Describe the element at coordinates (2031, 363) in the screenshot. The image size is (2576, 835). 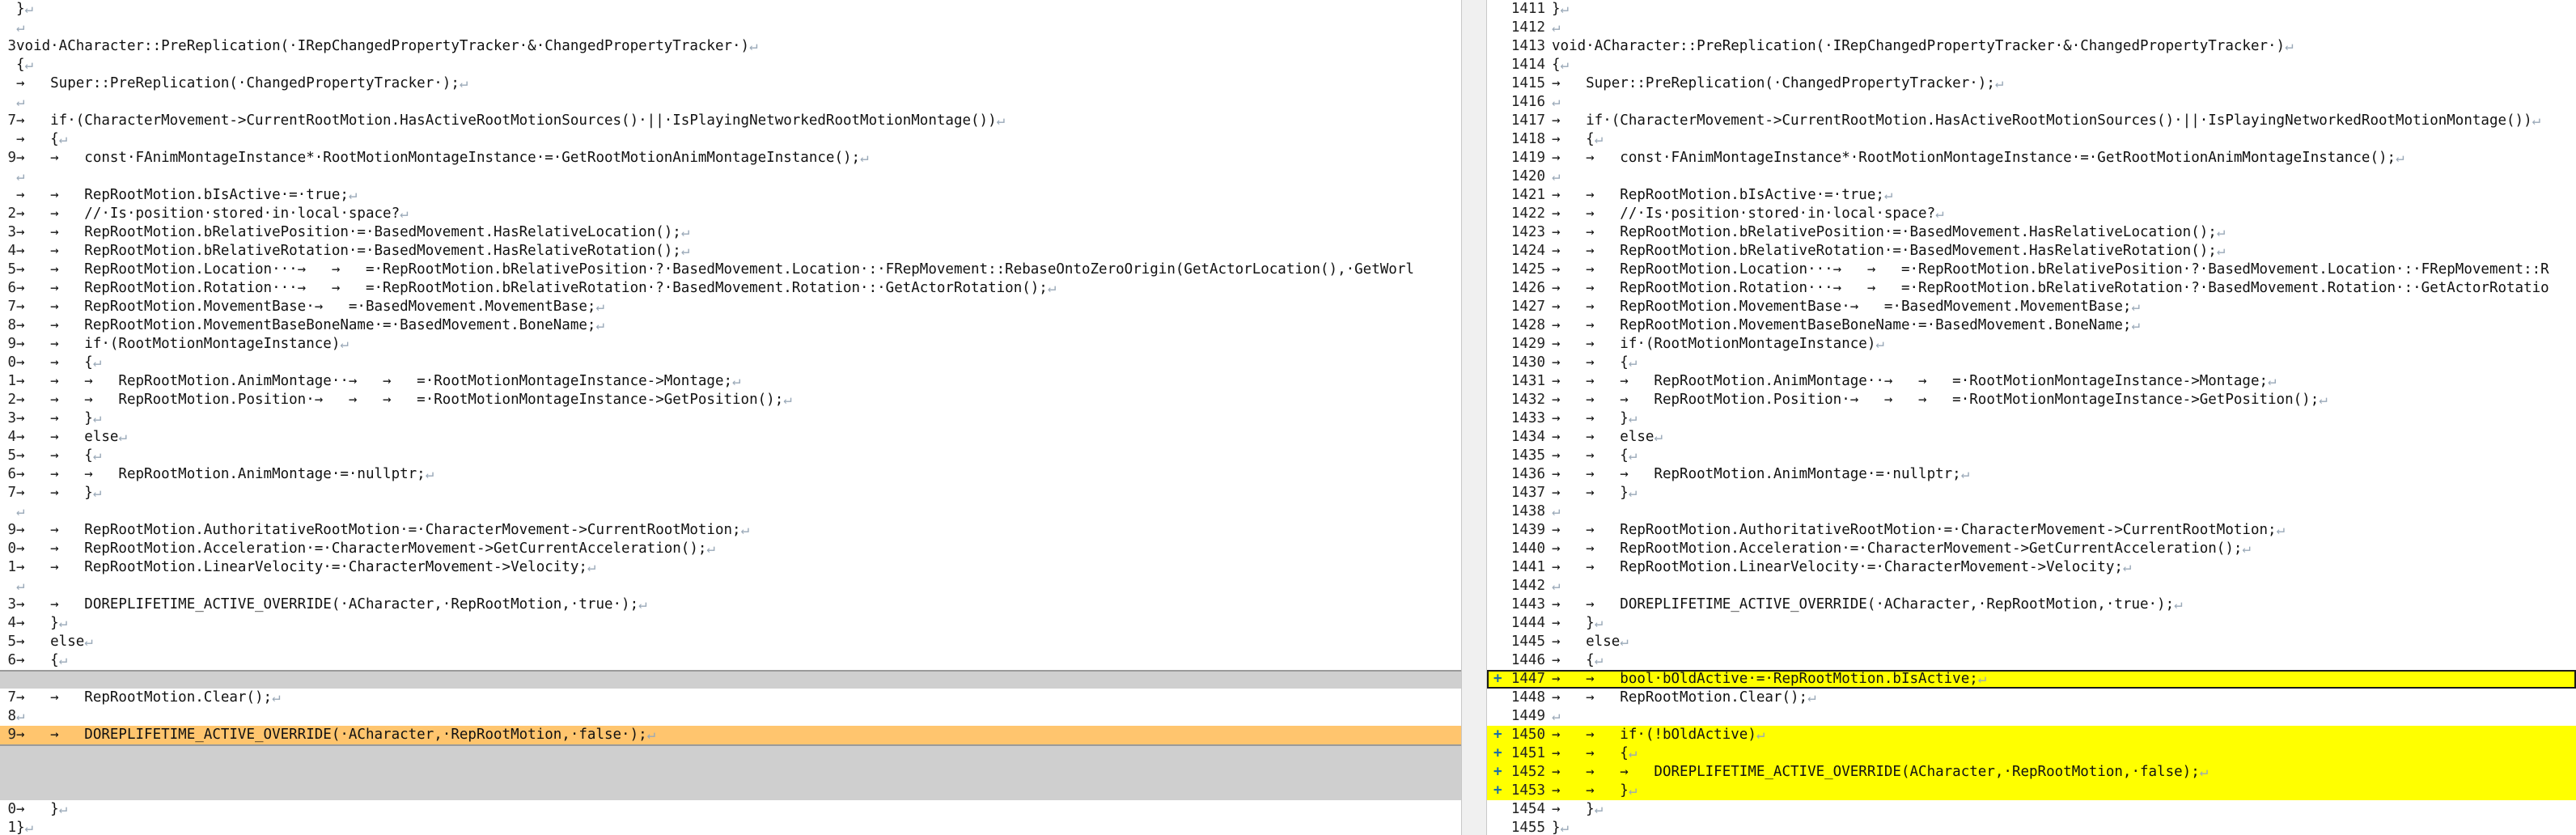
I see `code-line: 1430 → → {↵` at that location.